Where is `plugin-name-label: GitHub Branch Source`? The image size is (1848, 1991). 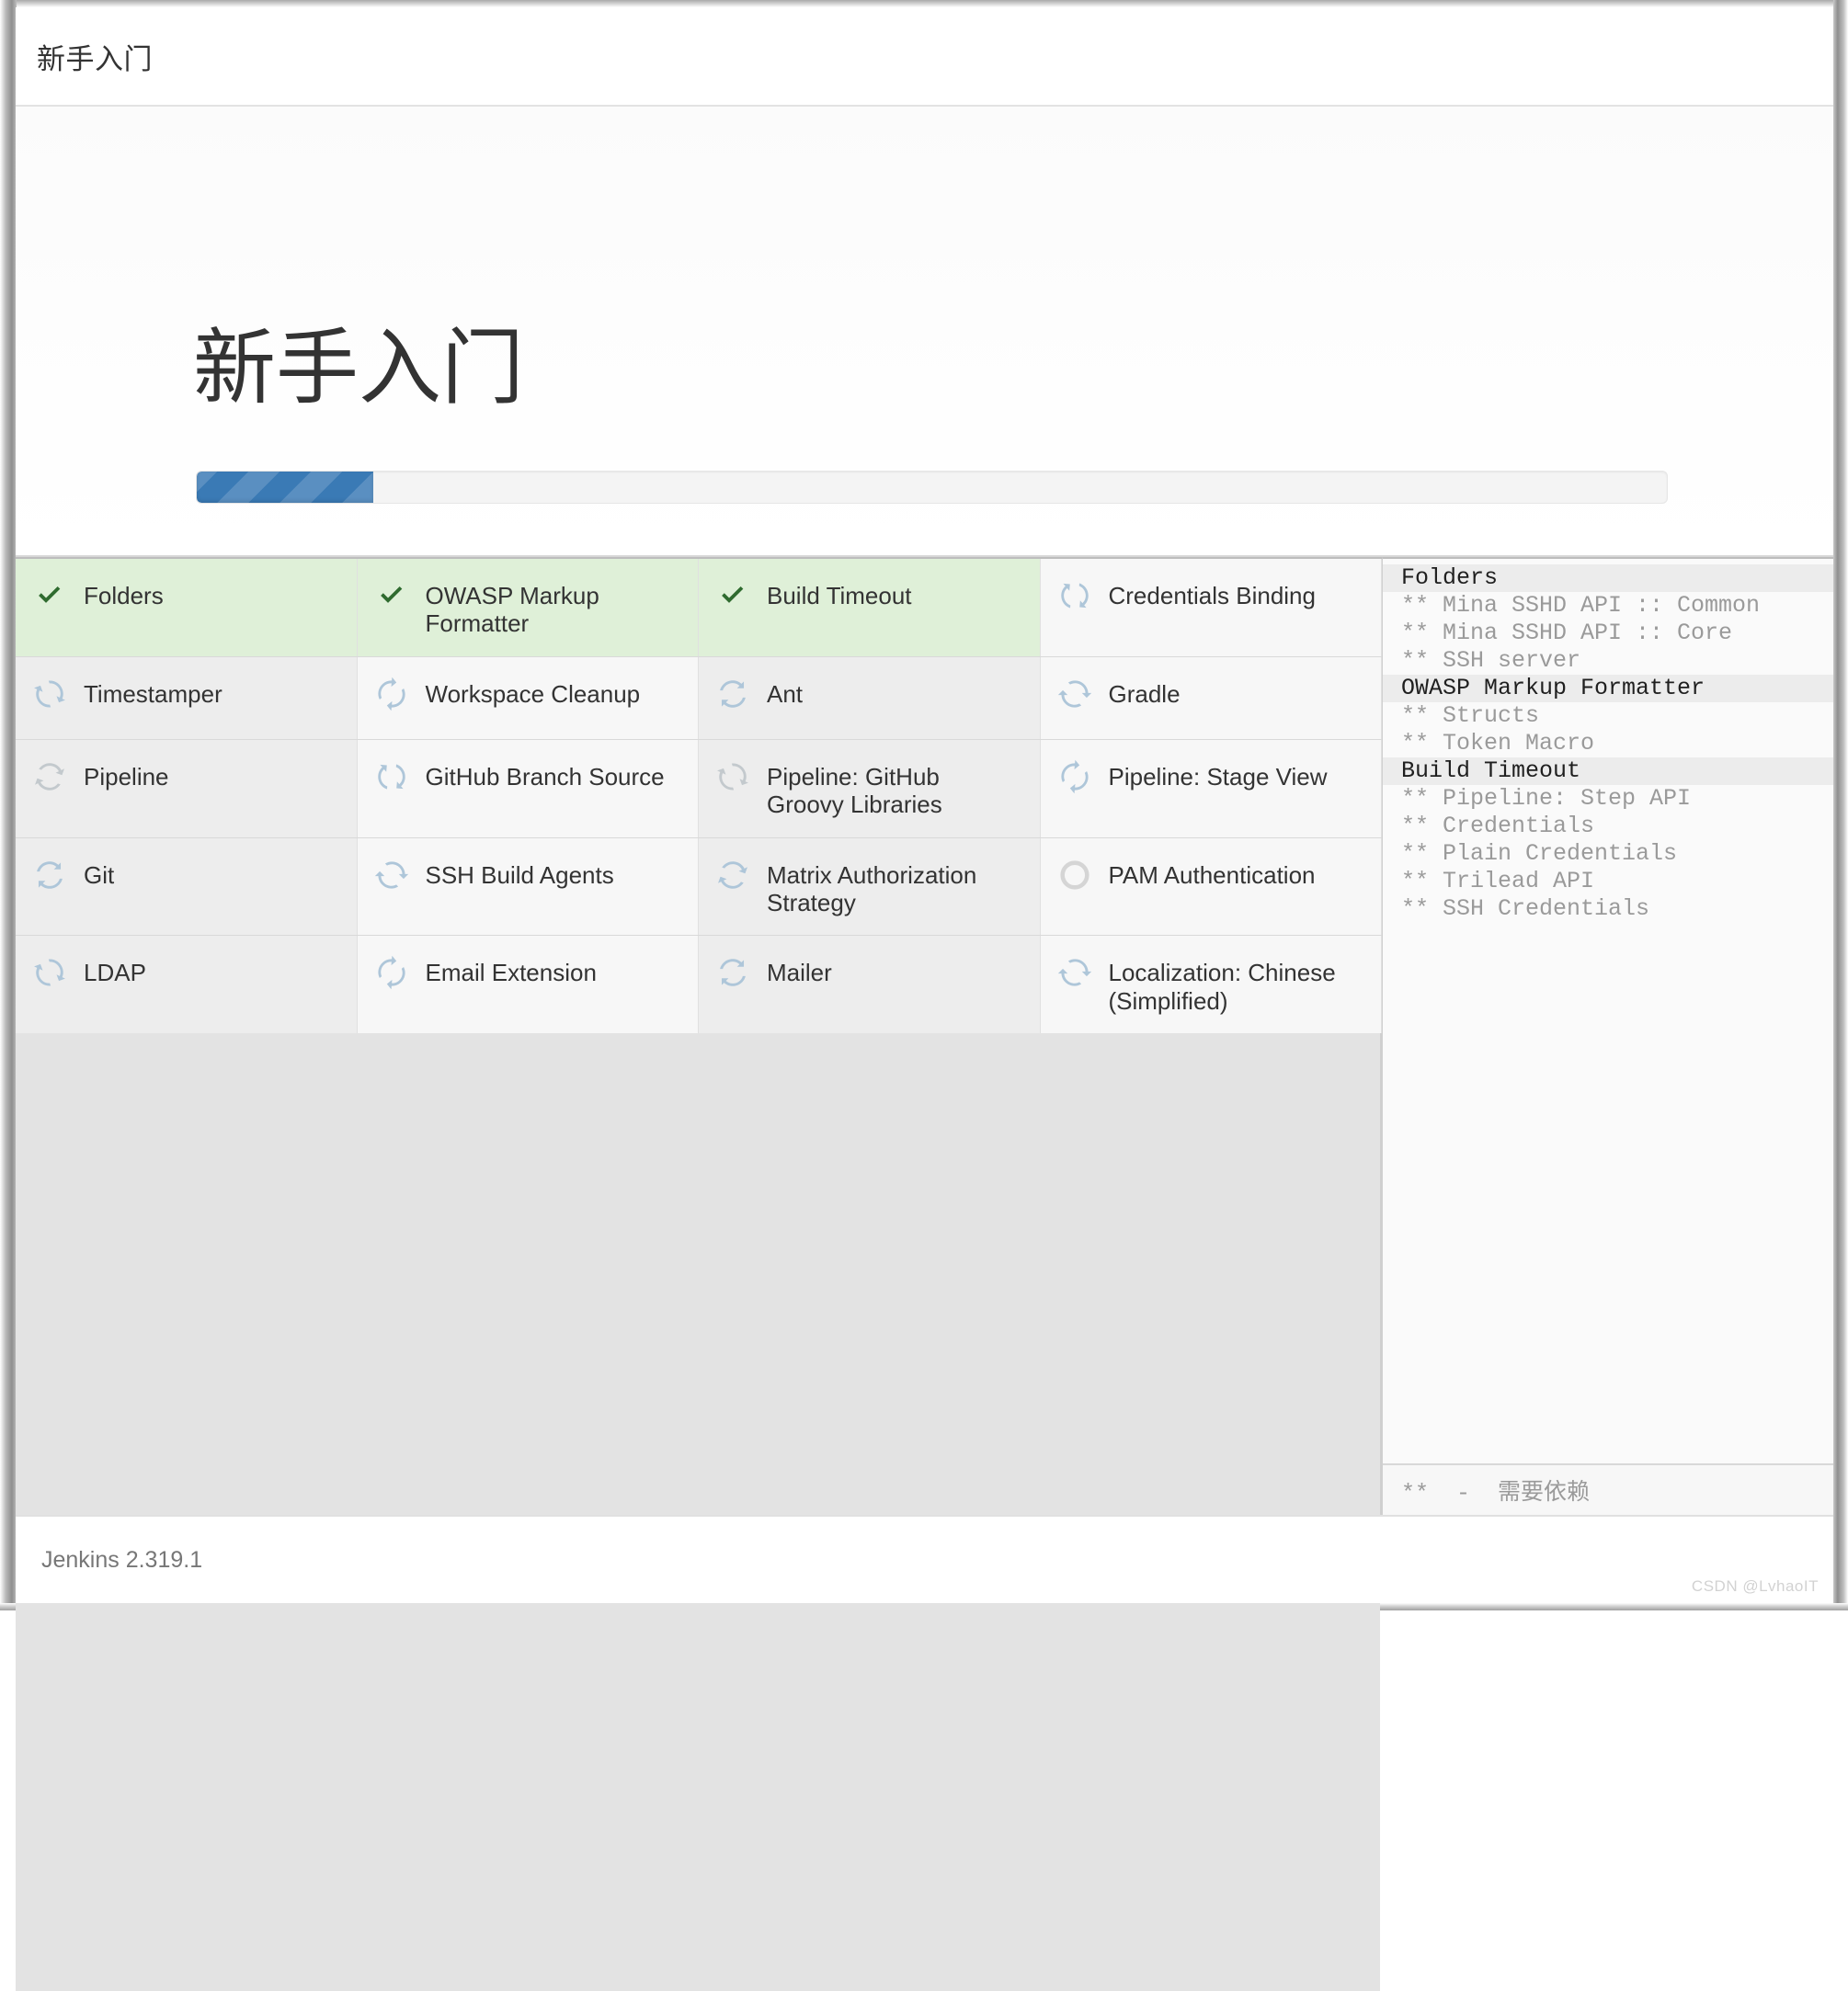 plugin-name-label: GitHub Branch Source is located at coordinates (545, 776).